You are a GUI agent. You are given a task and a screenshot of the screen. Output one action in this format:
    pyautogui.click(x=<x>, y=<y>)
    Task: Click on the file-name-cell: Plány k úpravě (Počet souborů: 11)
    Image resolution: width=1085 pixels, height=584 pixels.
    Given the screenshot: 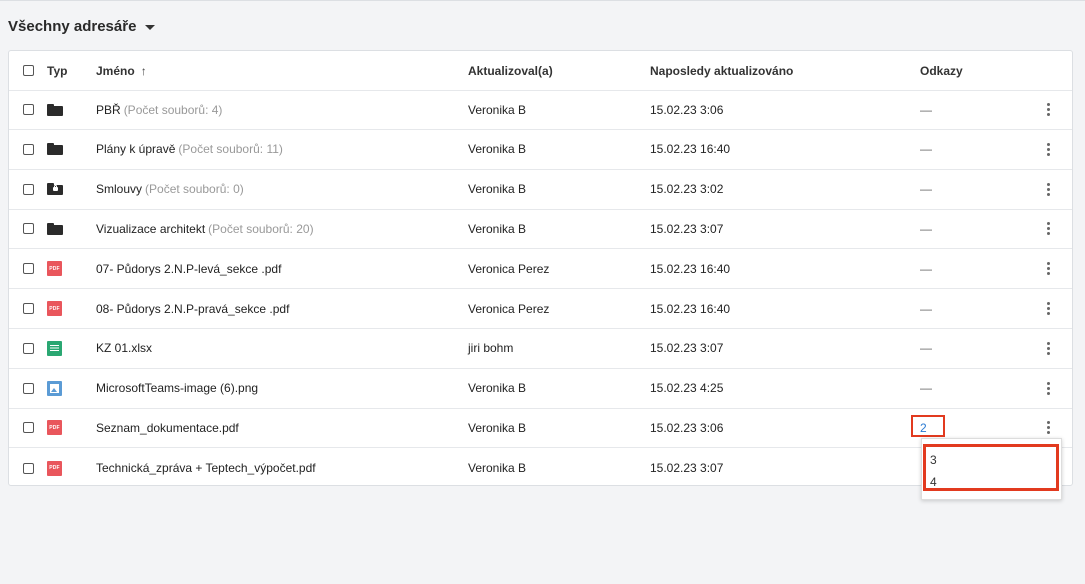 What is the action you would take?
    pyautogui.click(x=189, y=149)
    